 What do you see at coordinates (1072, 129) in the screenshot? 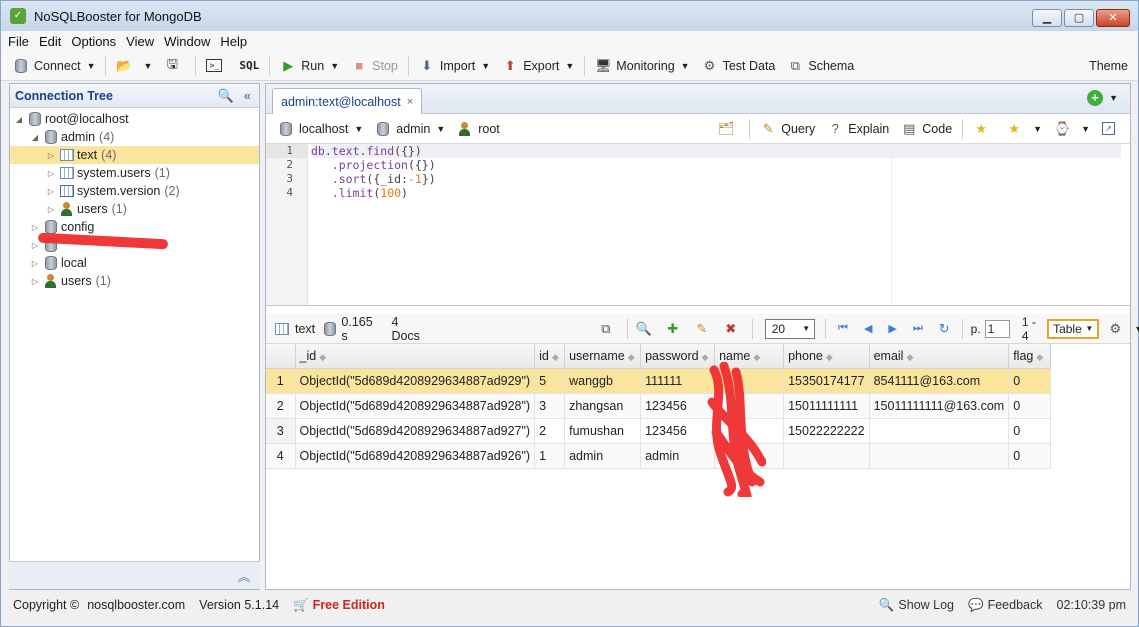
I see `history-button: ⌚ ▼` at bounding box center [1072, 129].